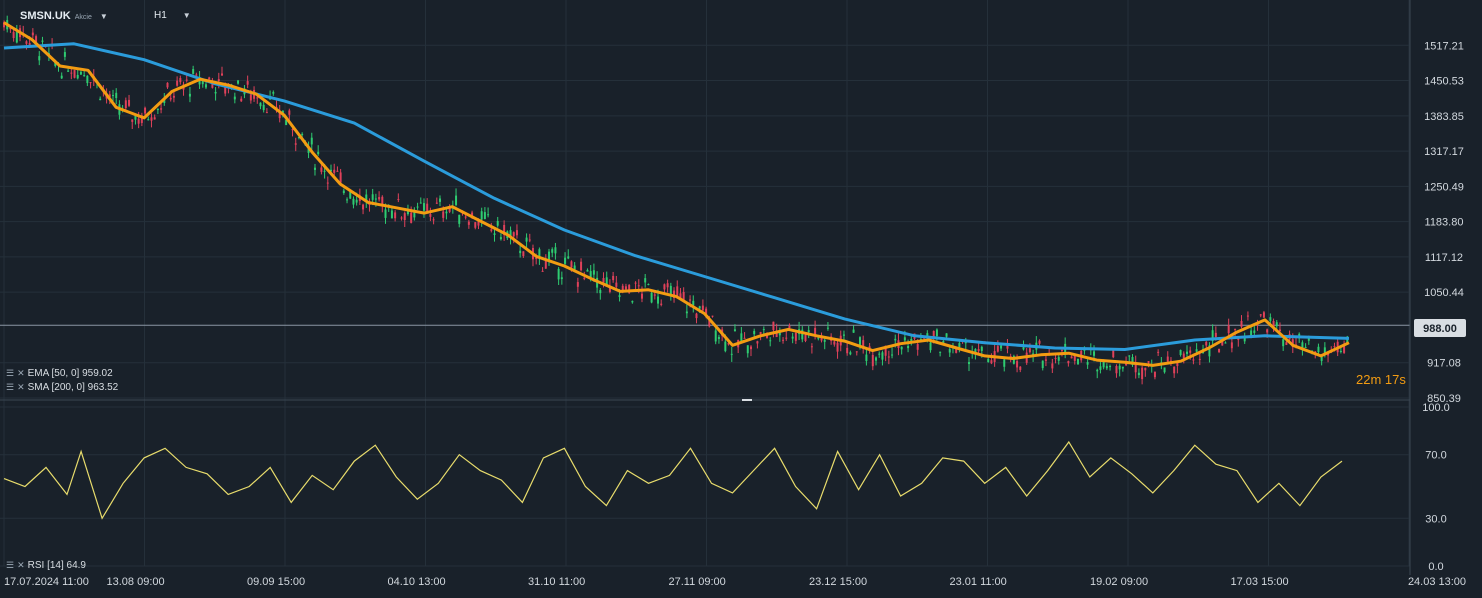 Image resolution: width=1482 pixels, height=598 pixels. Describe the element at coordinates (46, 582) in the screenshot. I see `x-tick-label: 17.07.2024 11:00` at that location.